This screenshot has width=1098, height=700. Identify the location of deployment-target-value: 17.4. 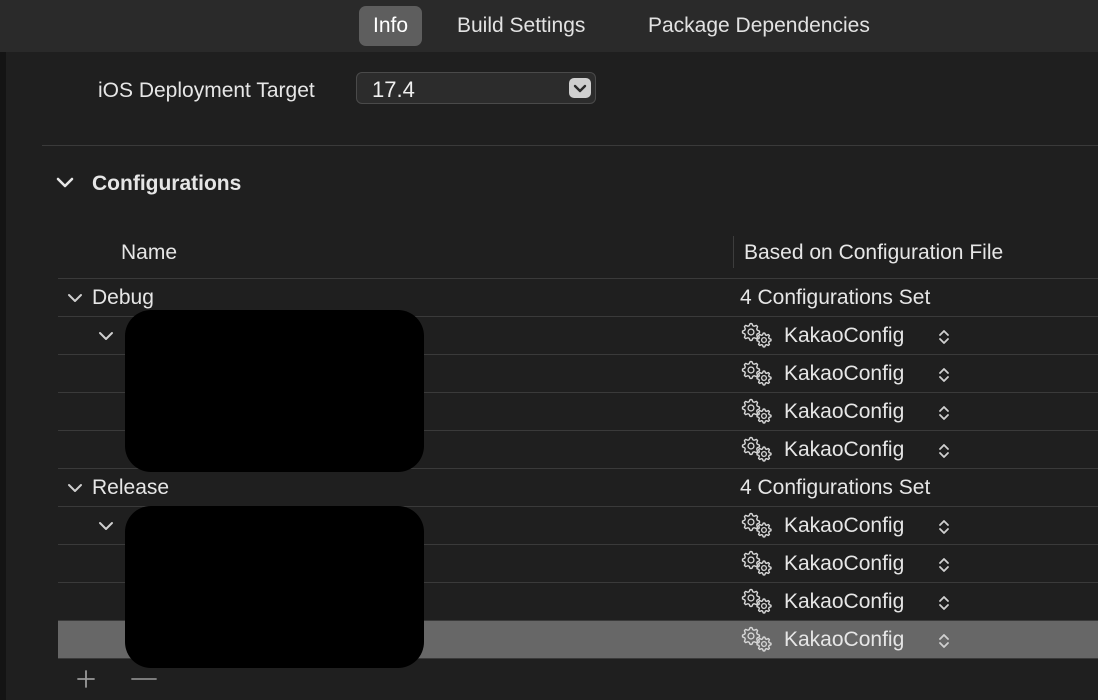
(393, 89).